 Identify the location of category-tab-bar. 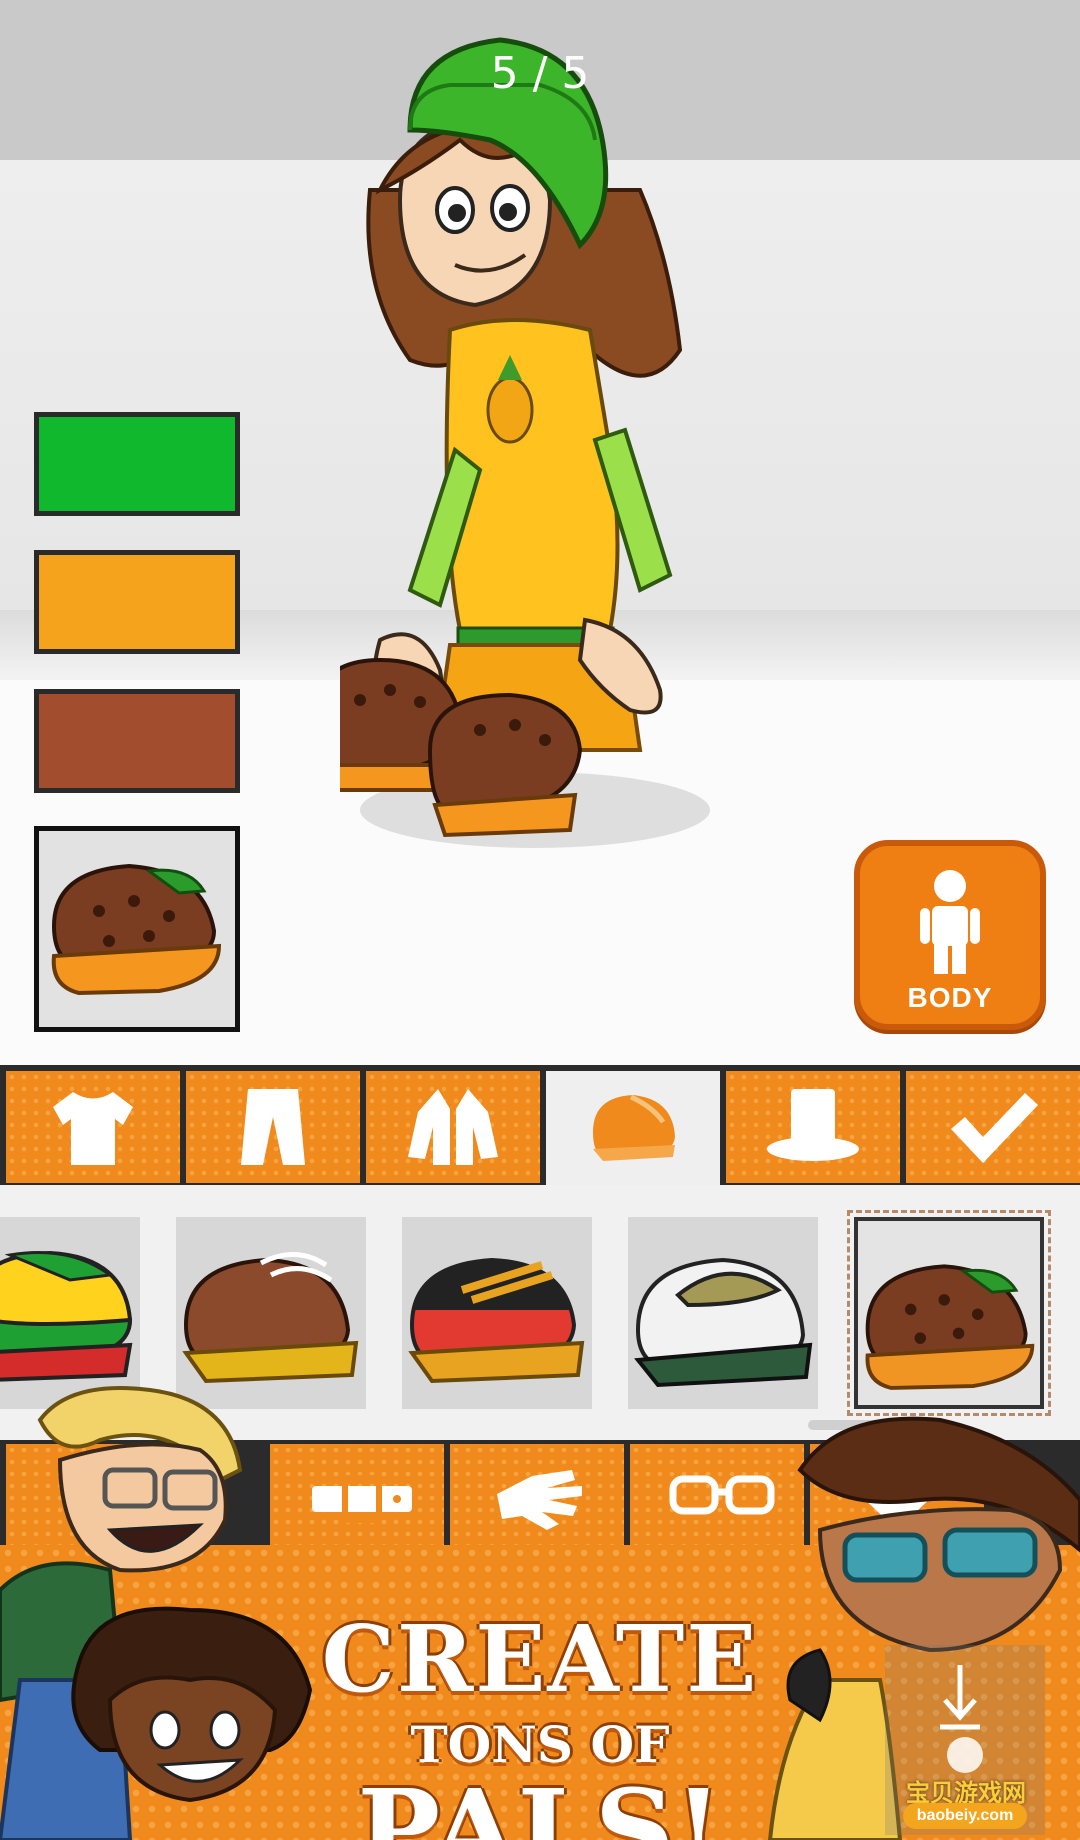
(540, 1125).